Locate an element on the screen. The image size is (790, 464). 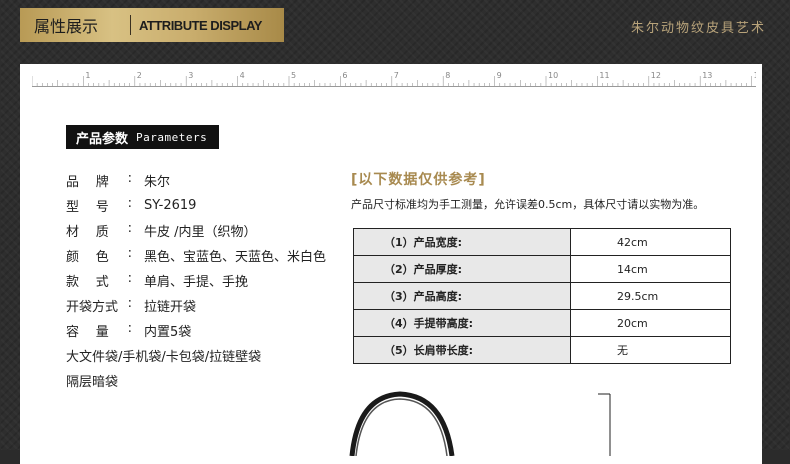
attribute-row: 款式: 单肩、手提、手挽 is located at coordinates (196, 280).